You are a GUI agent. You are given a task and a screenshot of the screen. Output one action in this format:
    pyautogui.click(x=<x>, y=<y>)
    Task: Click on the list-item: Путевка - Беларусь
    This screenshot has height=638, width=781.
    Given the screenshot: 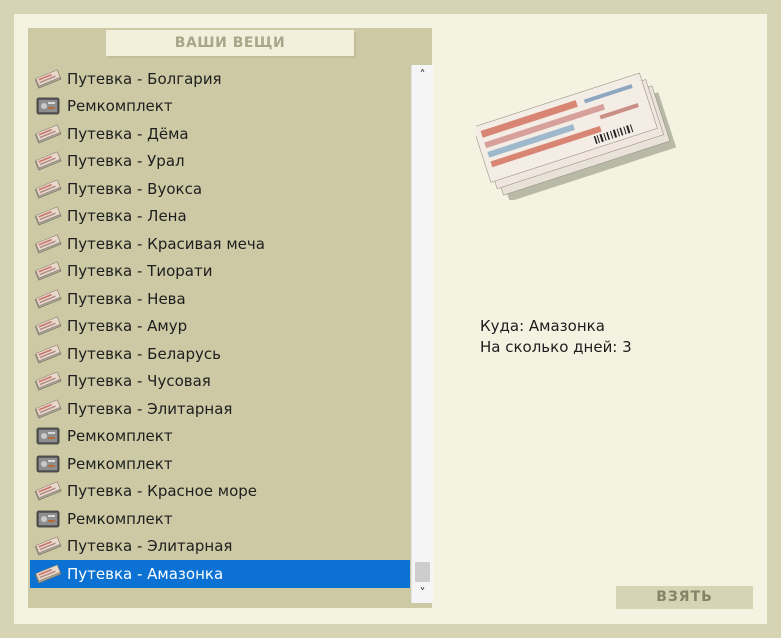 What is the action you would take?
    pyautogui.click(x=220, y=354)
    